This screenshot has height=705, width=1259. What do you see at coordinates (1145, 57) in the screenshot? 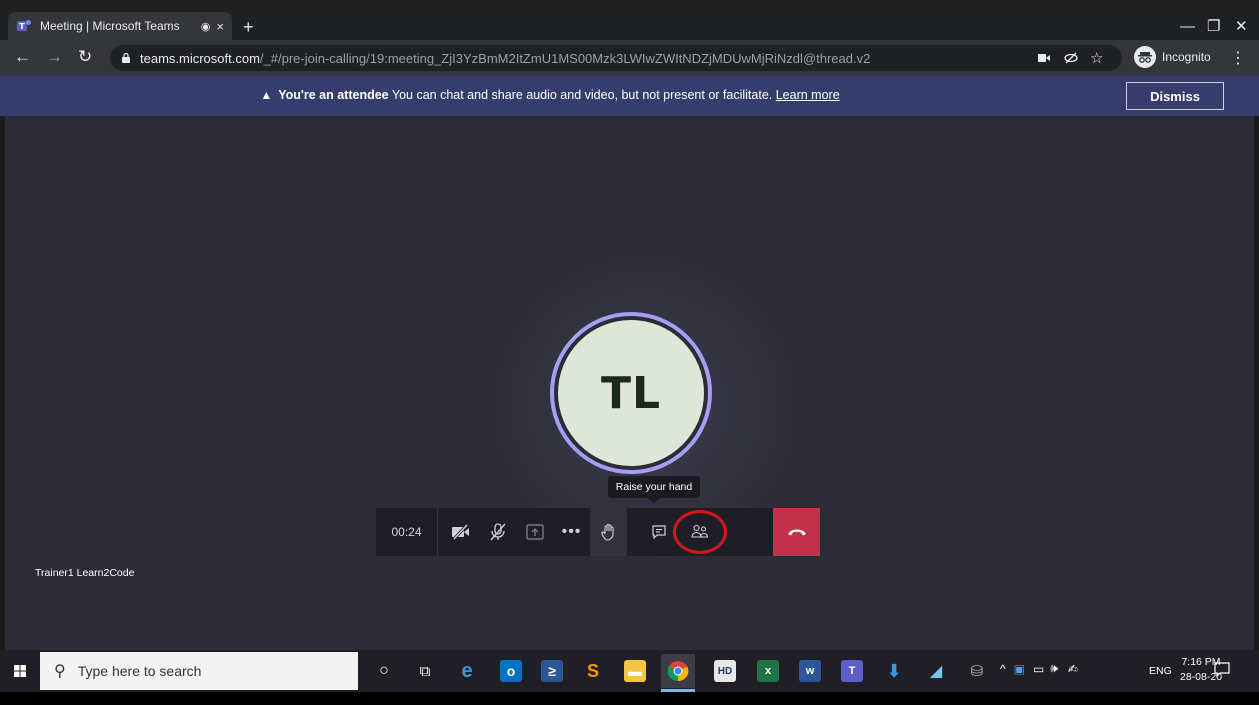
I see `incognito-icon` at bounding box center [1145, 57].